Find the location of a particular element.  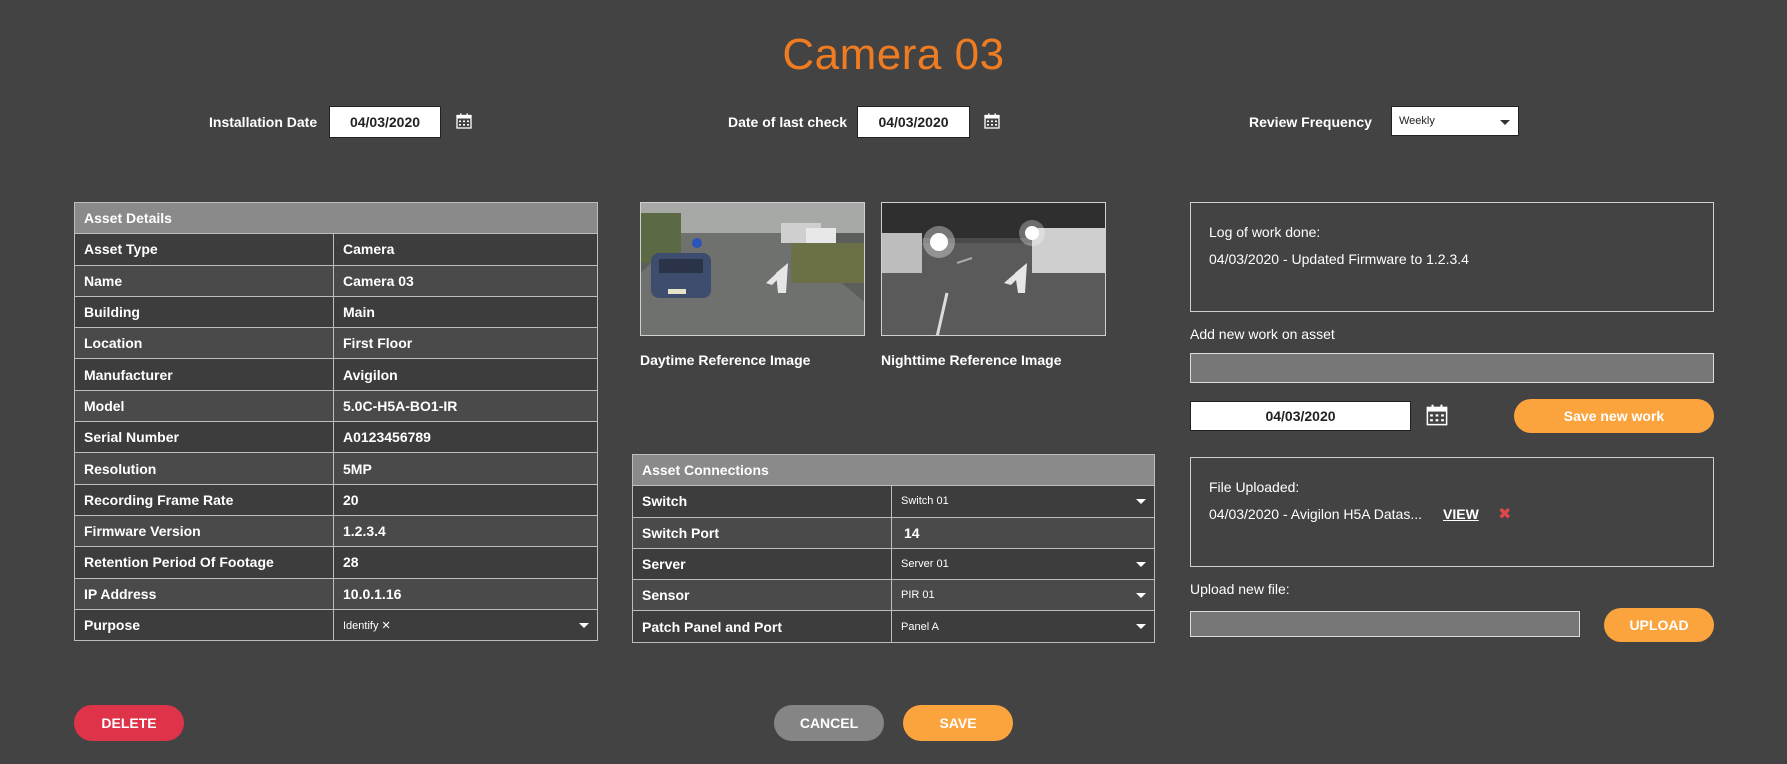

table-row: Manufacturer Avigilon is located at coordinates (336, 374).